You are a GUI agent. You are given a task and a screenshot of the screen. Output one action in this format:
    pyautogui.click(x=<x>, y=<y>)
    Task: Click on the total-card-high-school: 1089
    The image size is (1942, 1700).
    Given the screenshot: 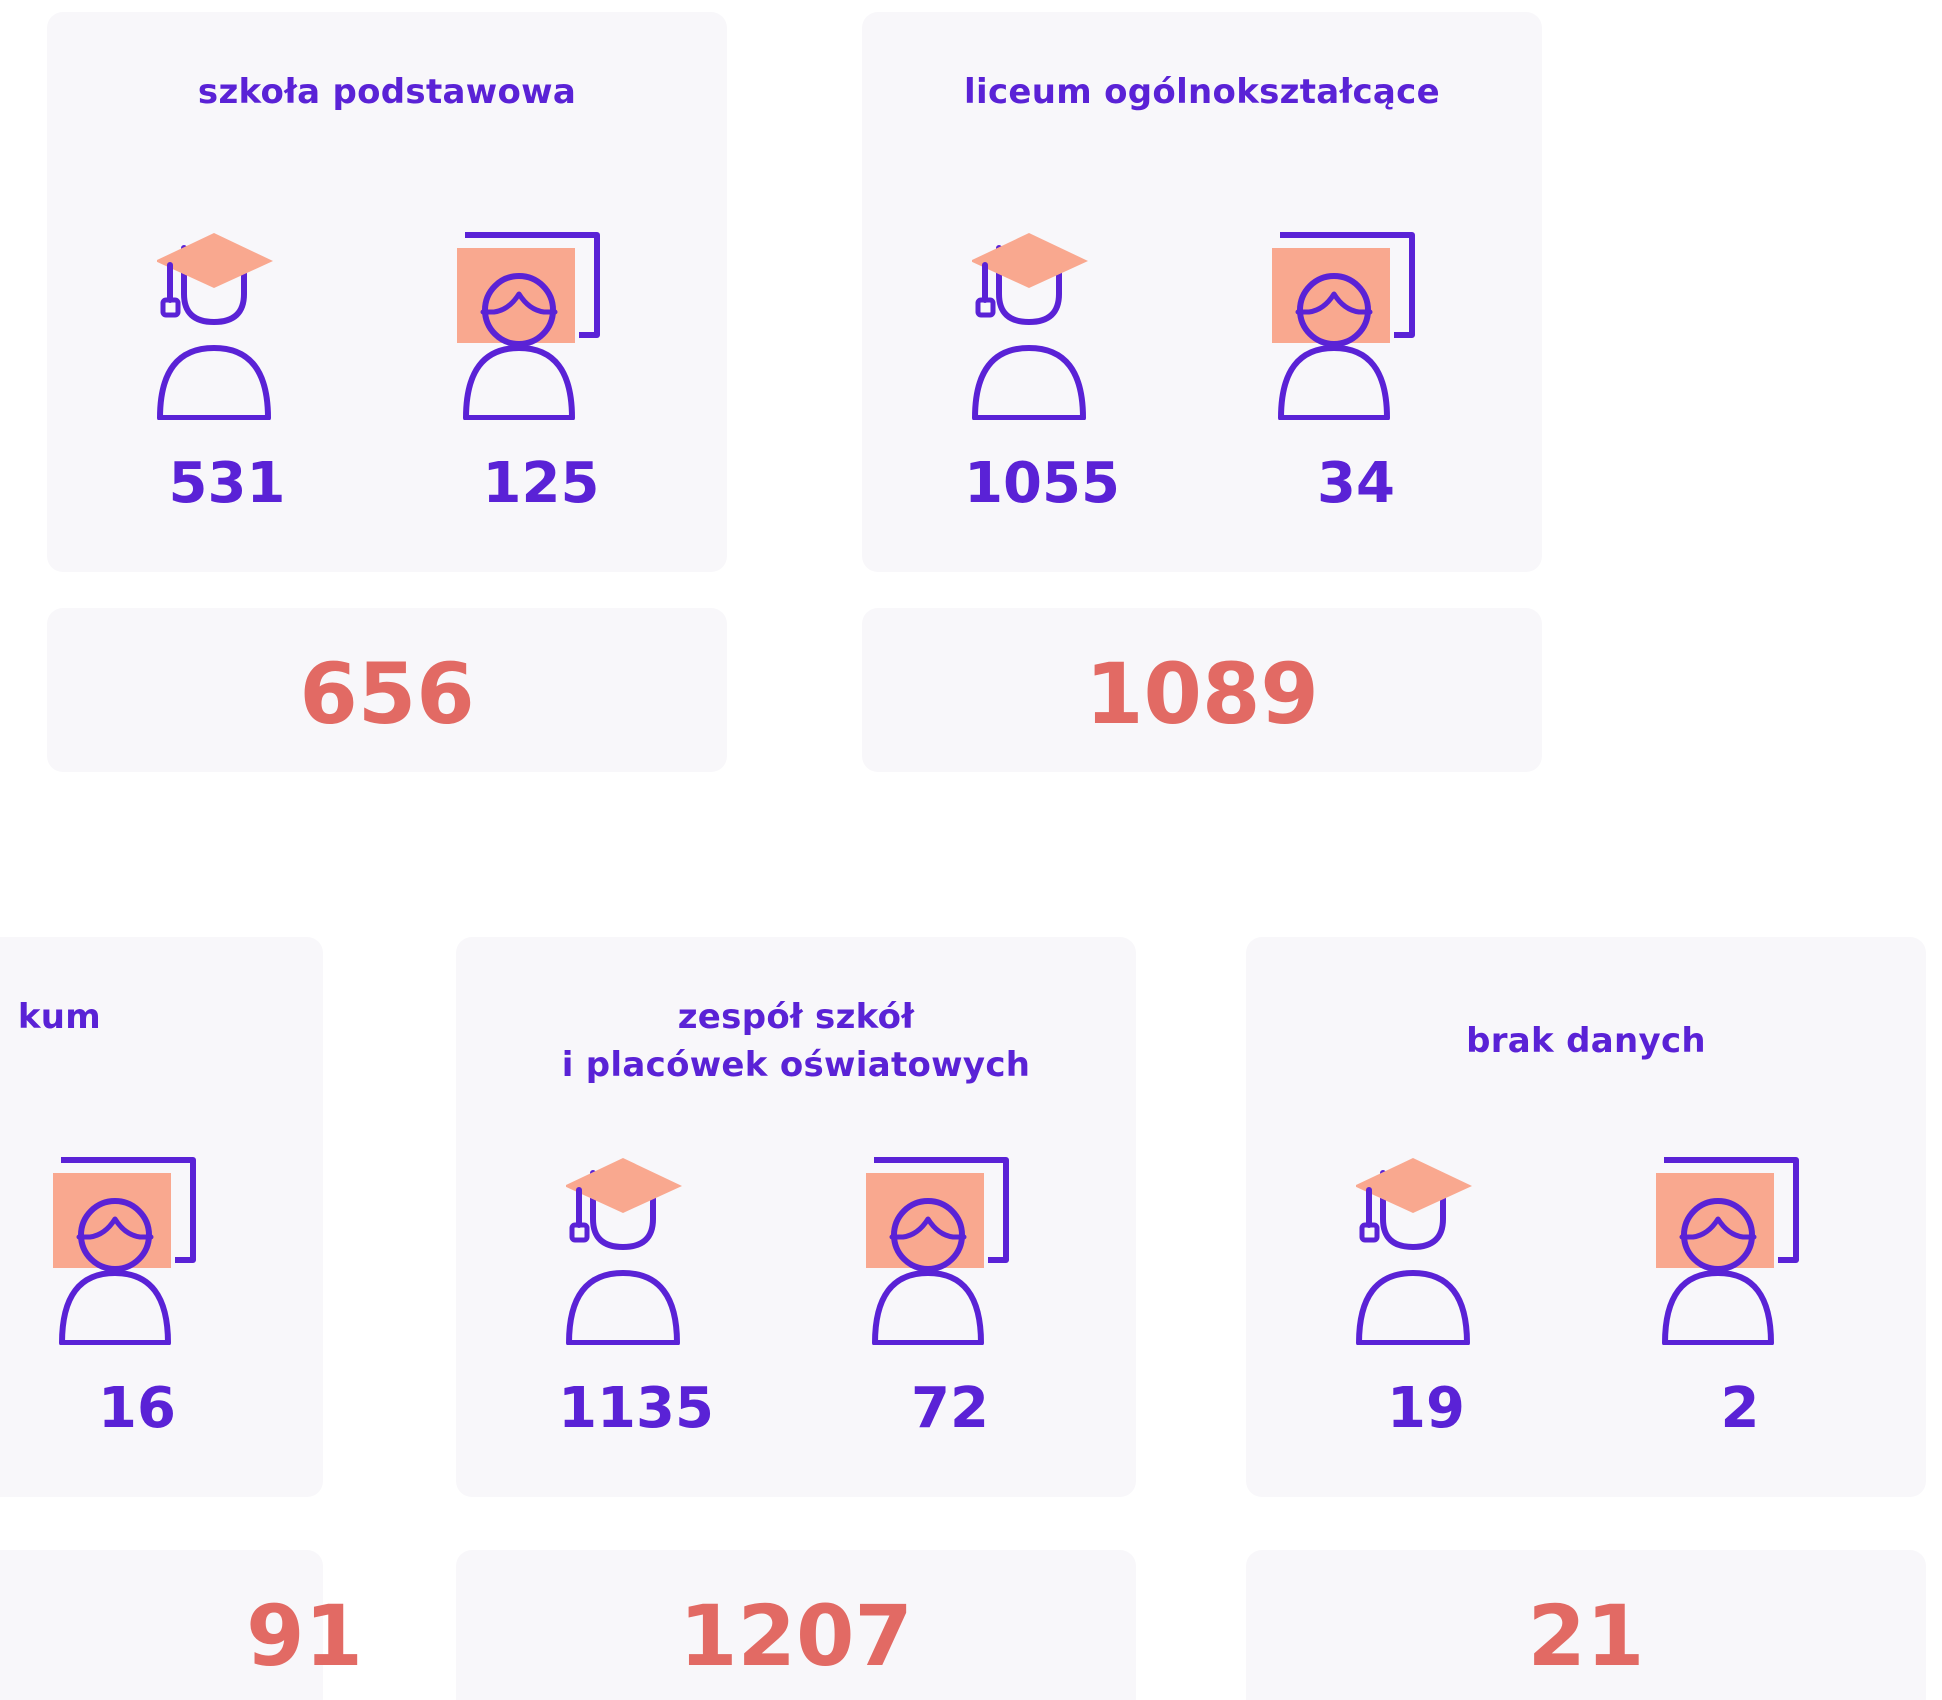 What is the action you would take?
    pyautogui.click(x=1202, y=690)
    